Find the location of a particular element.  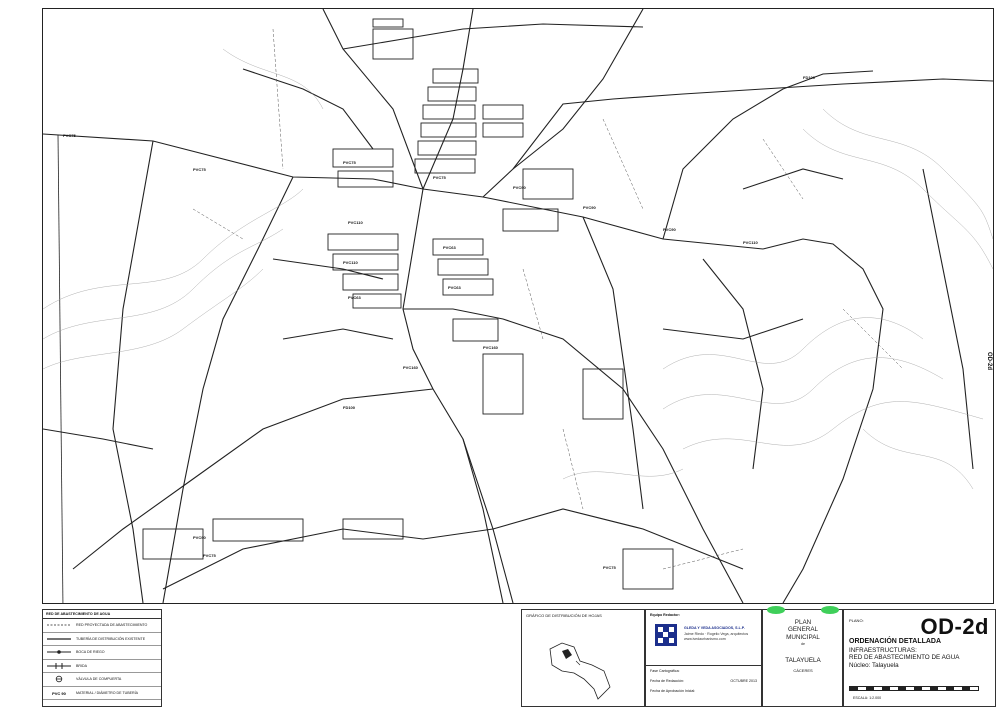

legend-title: RED DE ABASTECIMIENTO DE AGUA is located at coordinates (102, 614).